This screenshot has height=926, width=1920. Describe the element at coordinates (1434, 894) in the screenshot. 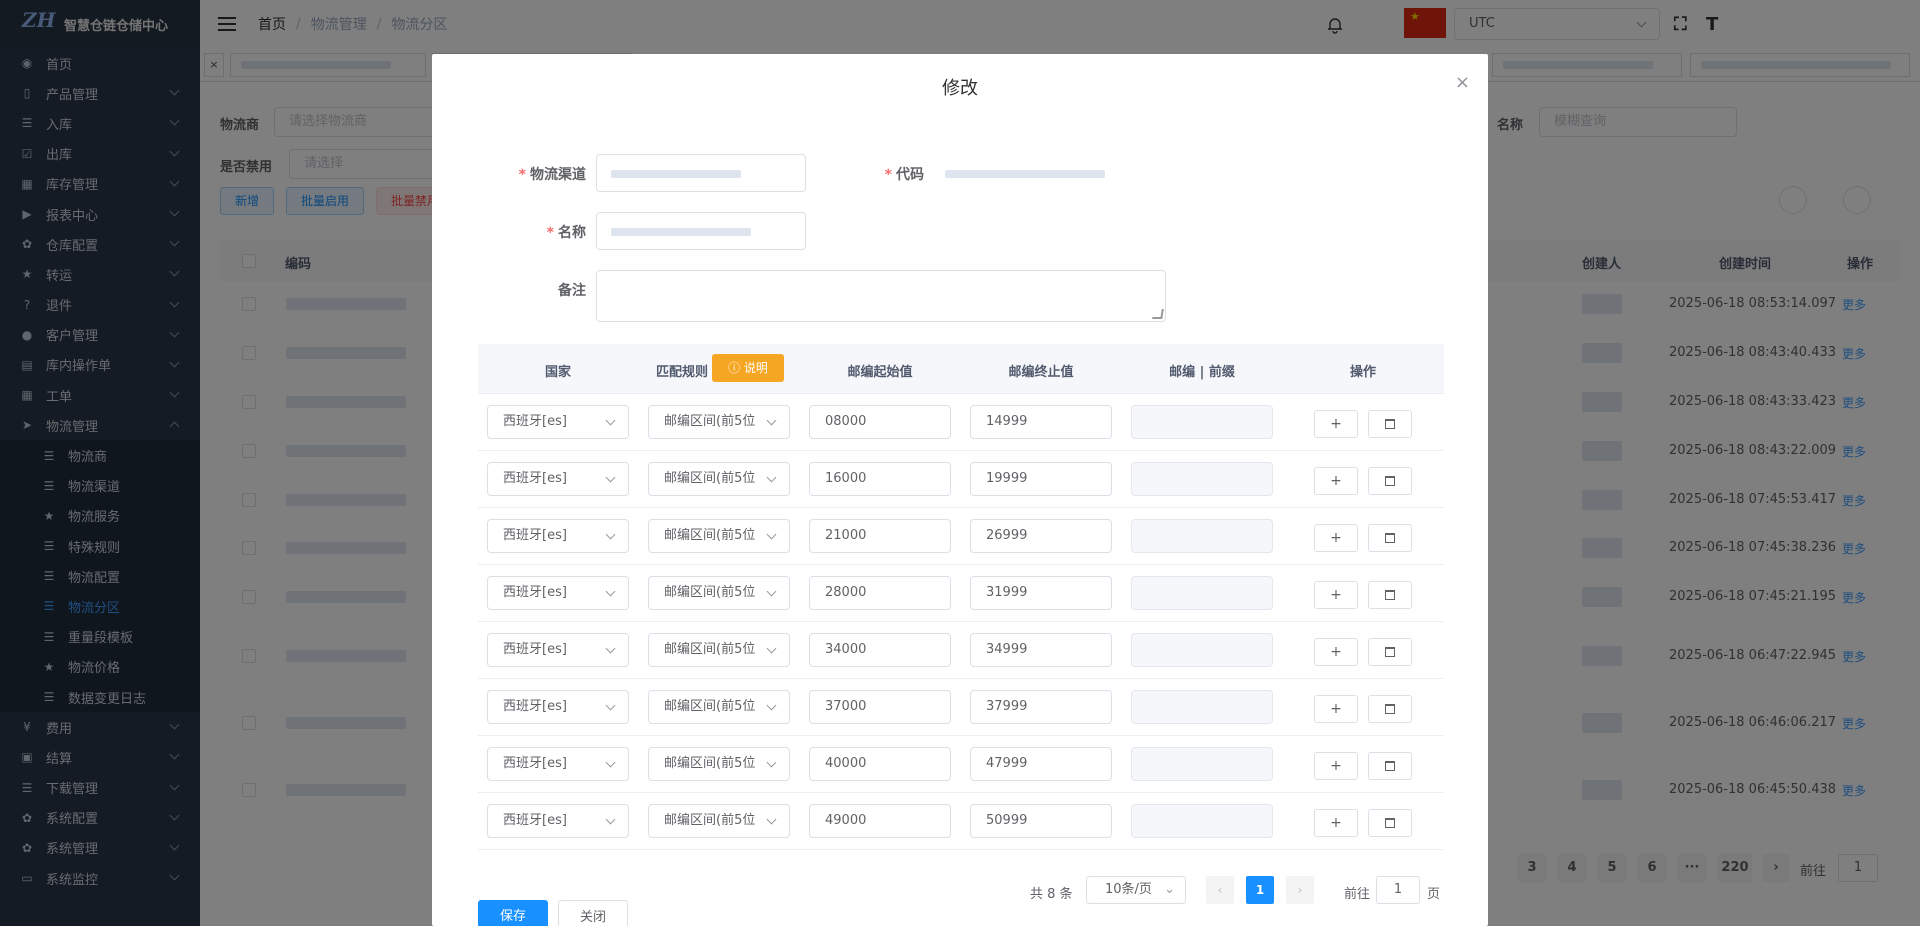

I see `page-suffix: 页` at that location.